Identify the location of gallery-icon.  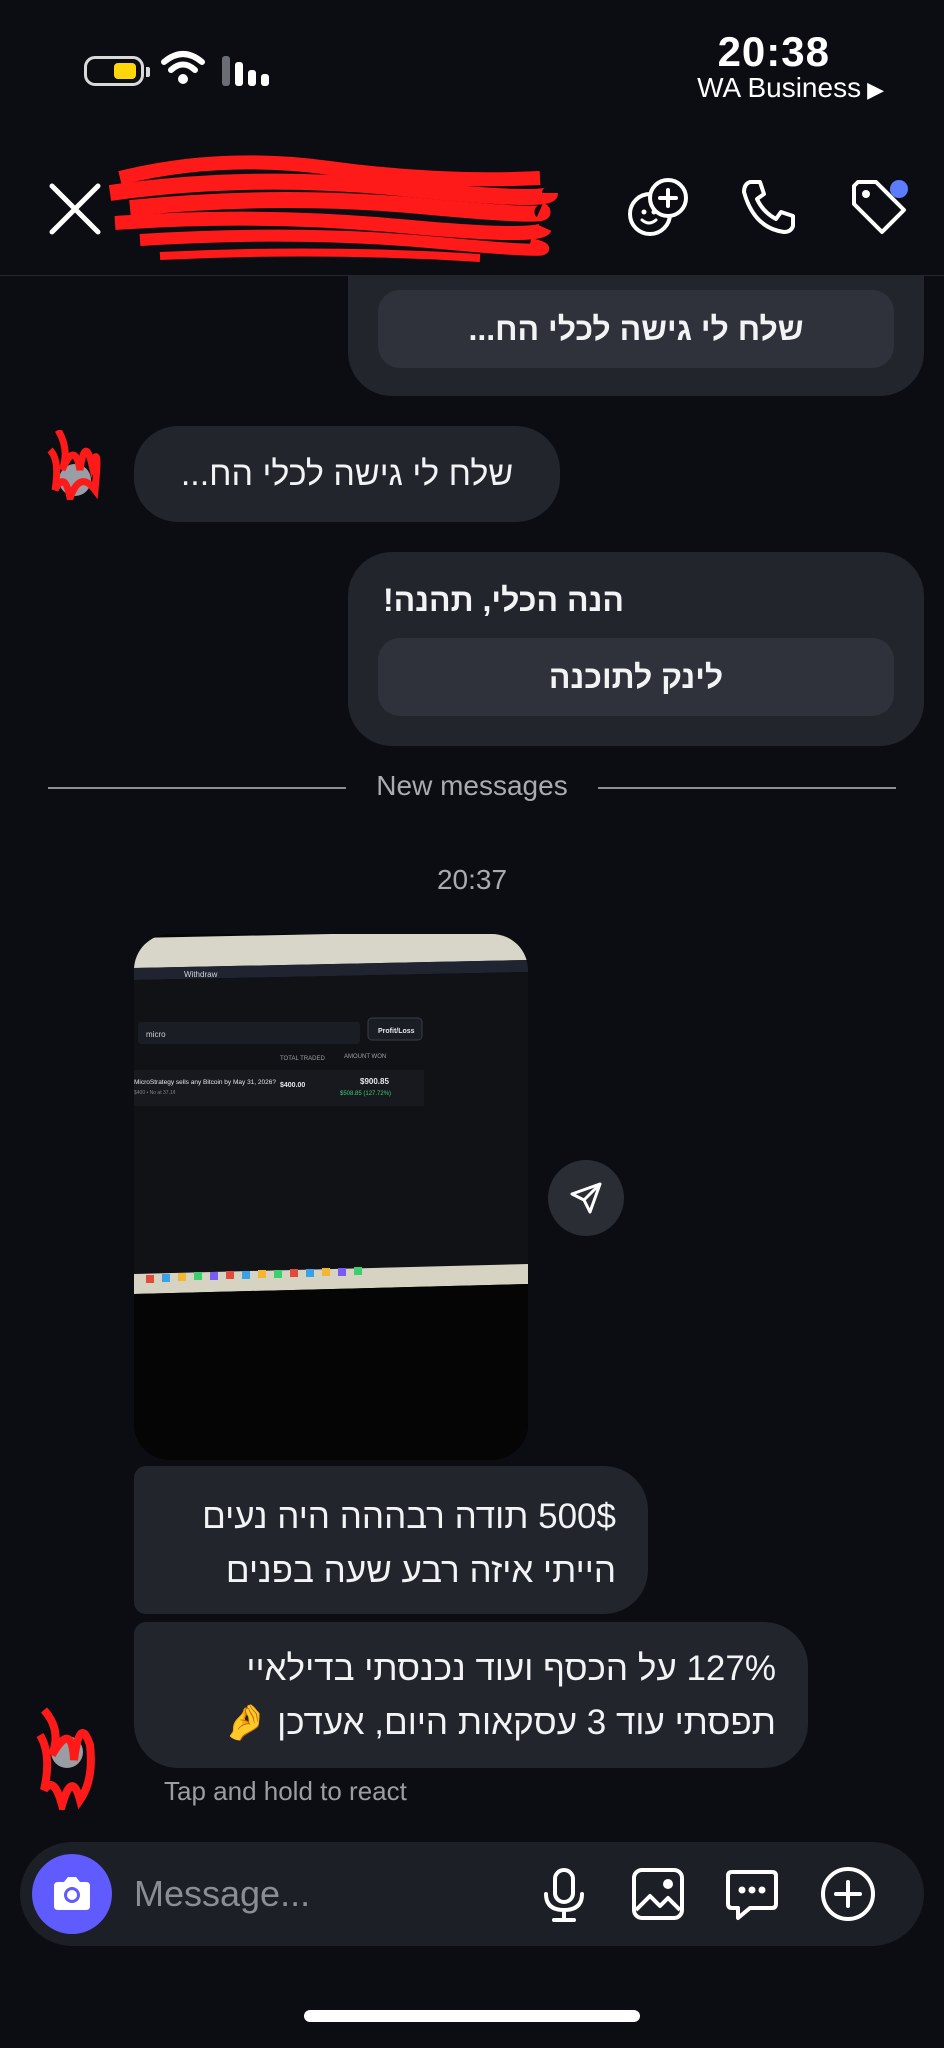
(658, 1894).